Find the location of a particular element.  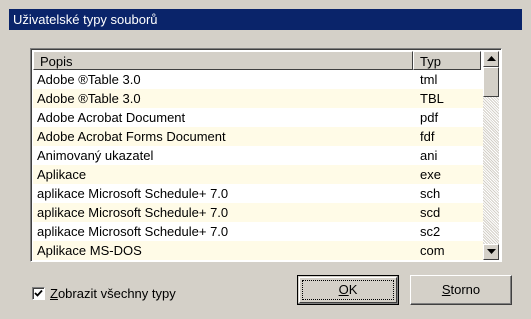

list-item: Adobe ®Table 3.0 tml is located at coordinates (258, 79).